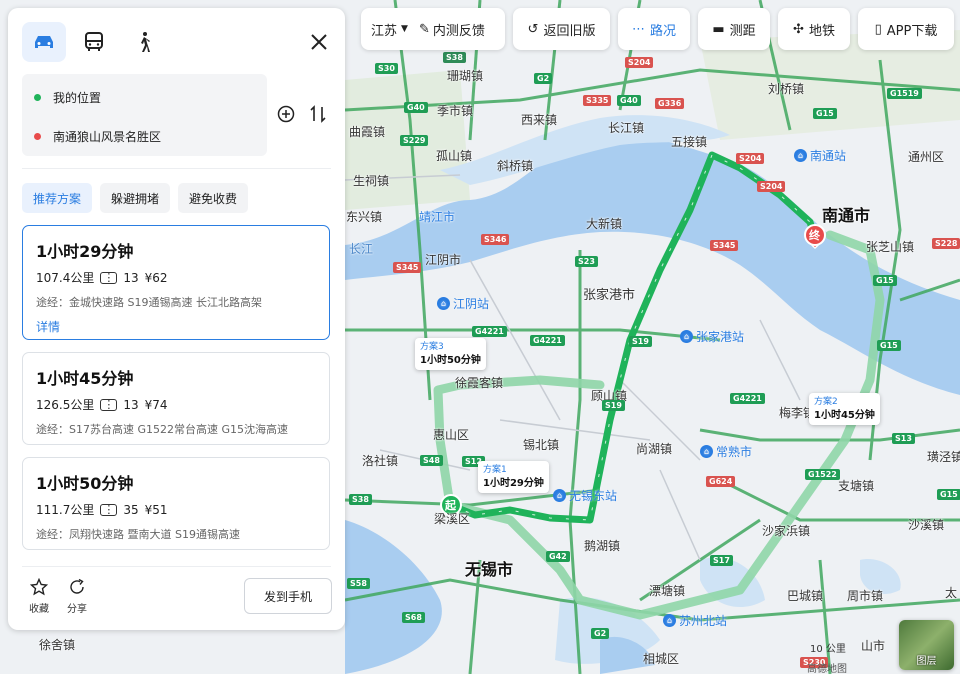  I want to click on station-wuxi-east: ⌂ 无锡东站, so click(585, 495).